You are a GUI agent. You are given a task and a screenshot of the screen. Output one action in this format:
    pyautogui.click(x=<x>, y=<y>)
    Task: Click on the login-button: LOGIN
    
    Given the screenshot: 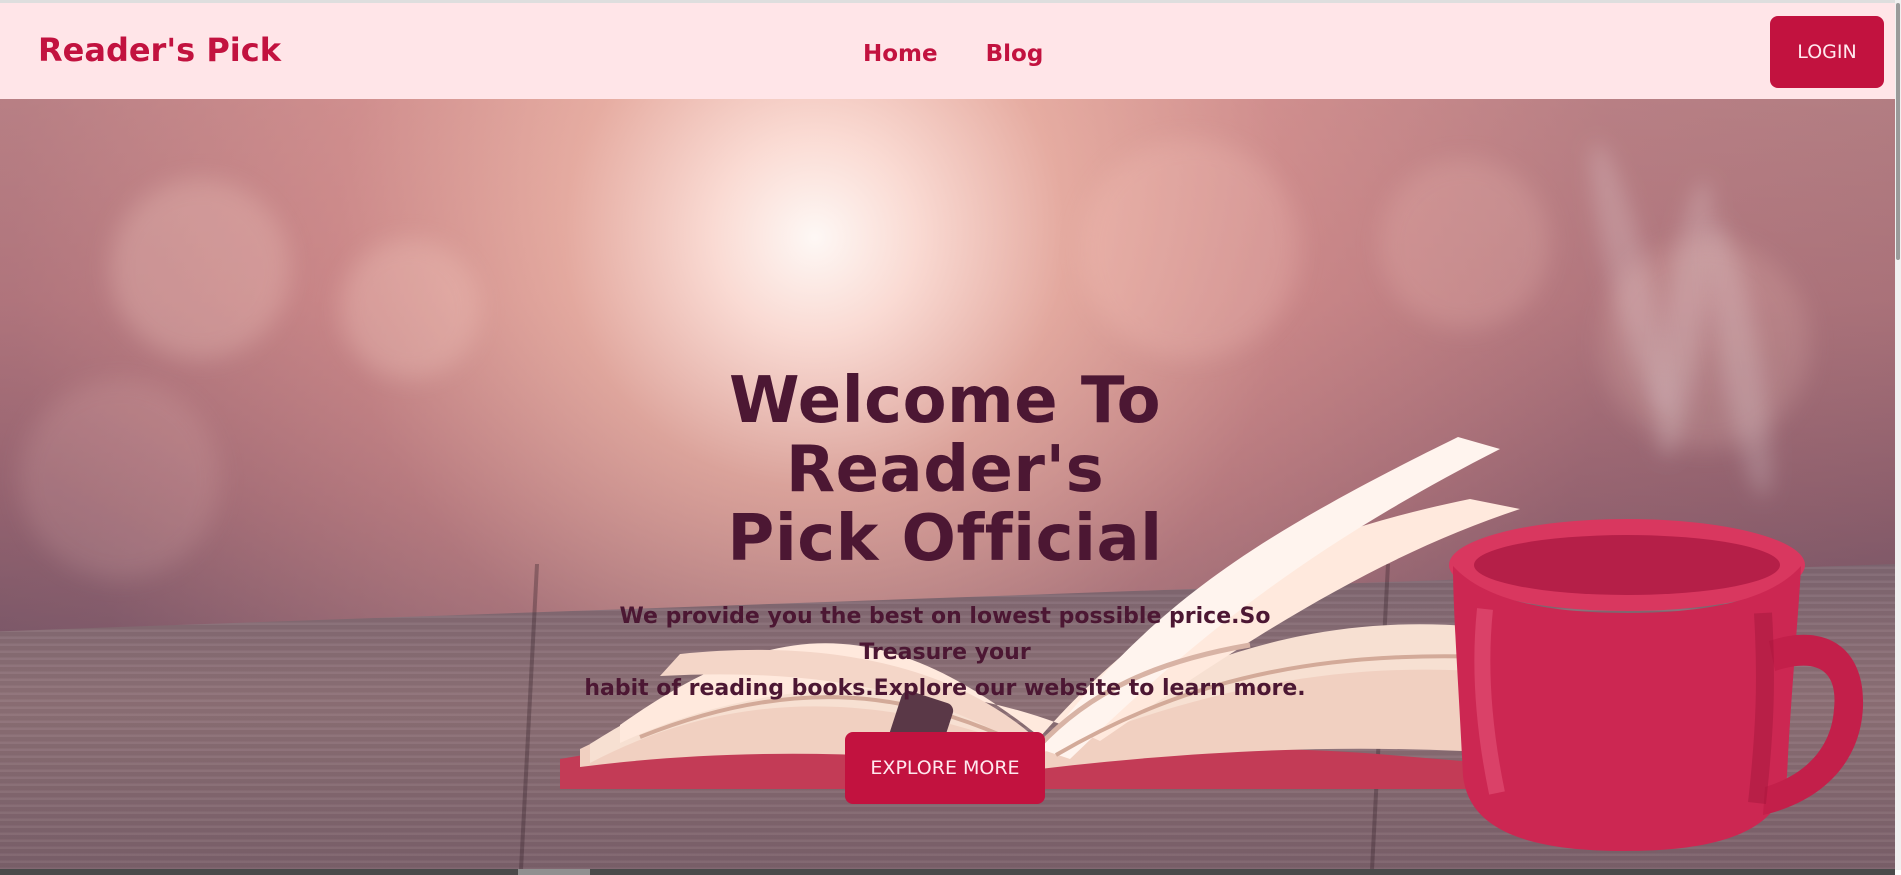 What is the action you would take?
    pyautogui.click(x=1827, y=52)
    